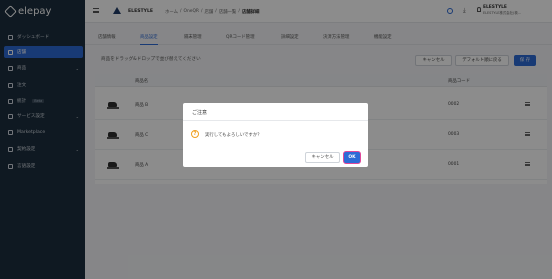  What do you see at coordinates (352, 157) in the screenshot?
I see `dialog-ok-button: OK` at bounding box center [352, 157].